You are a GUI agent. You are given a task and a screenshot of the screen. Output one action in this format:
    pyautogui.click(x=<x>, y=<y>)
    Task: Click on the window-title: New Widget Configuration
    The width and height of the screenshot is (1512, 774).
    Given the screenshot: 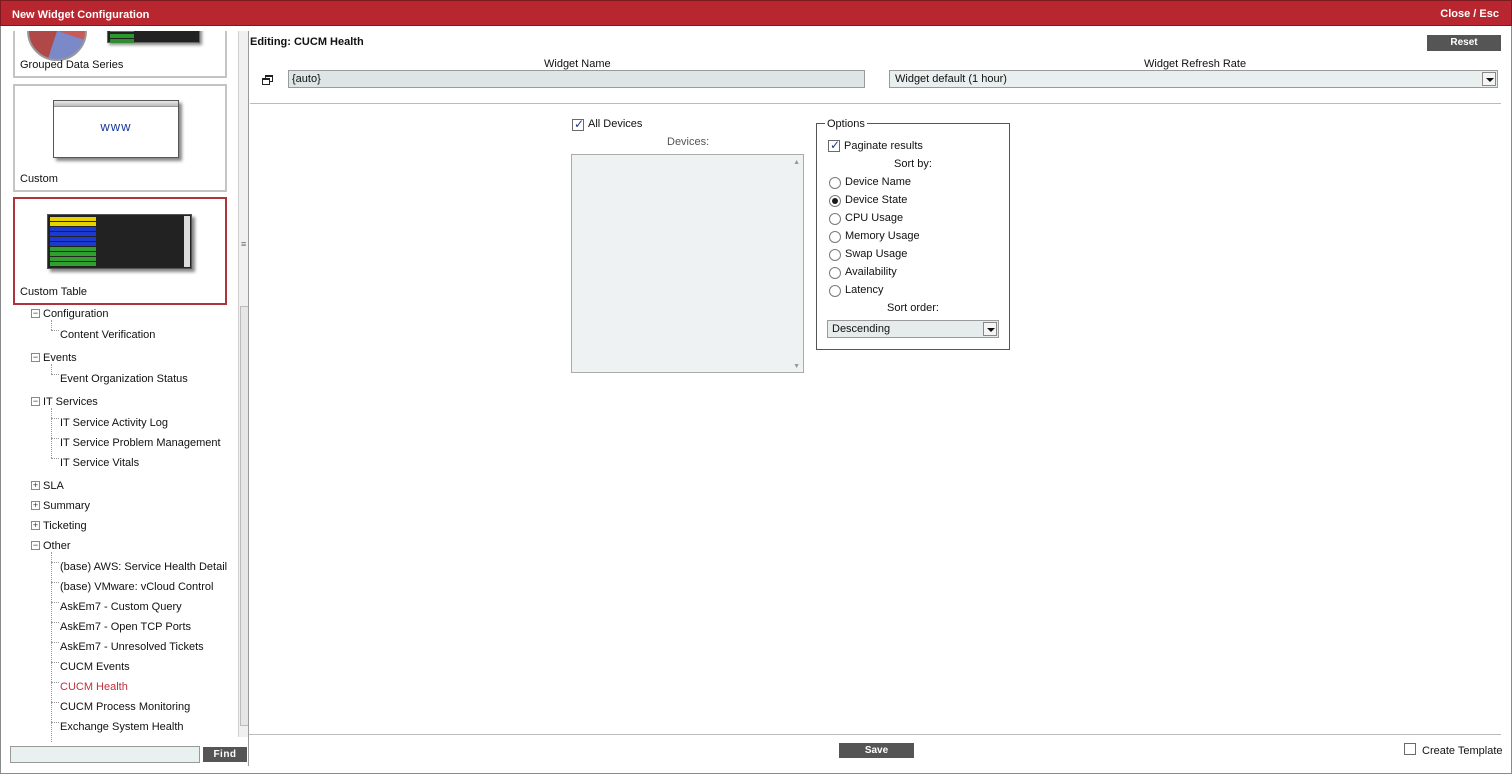 What is the action you would take?
    pyautogui.click(x=81, y=15)
    